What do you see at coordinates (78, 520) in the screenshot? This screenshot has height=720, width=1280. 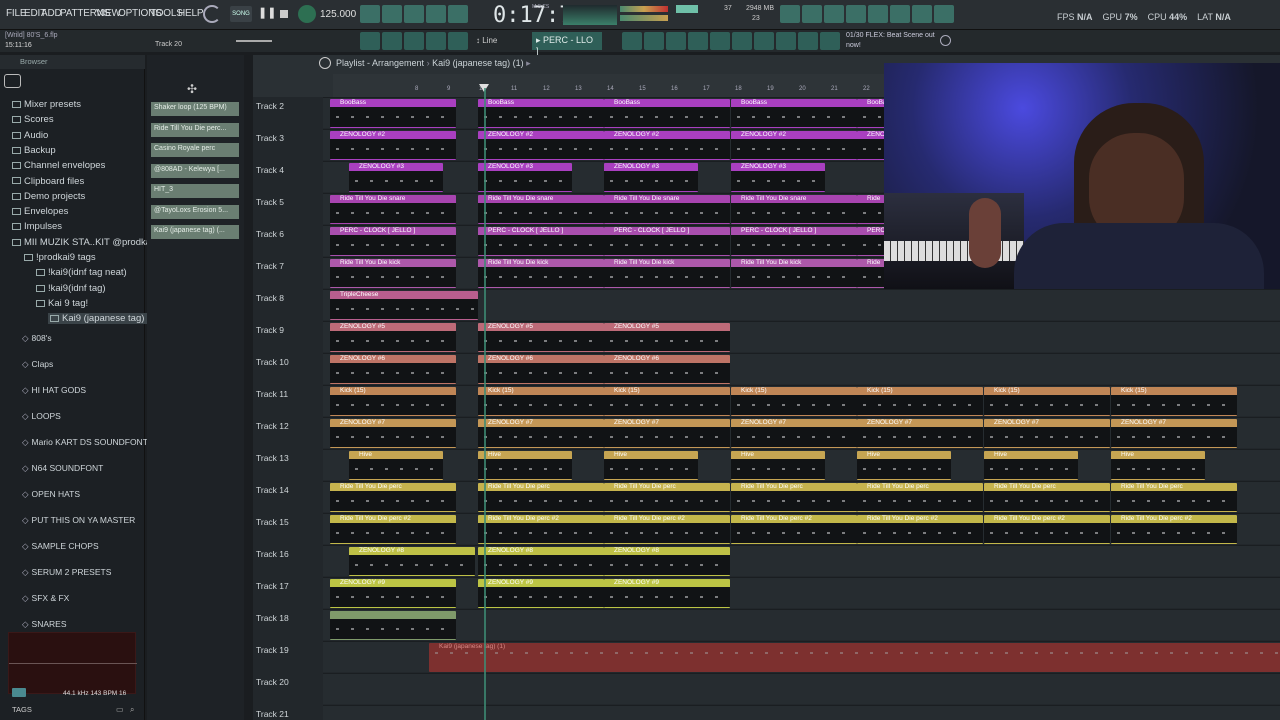 I see `browser-item: ◇ PUT THIS ON YA MASTER` at bounding box center [78, 520].